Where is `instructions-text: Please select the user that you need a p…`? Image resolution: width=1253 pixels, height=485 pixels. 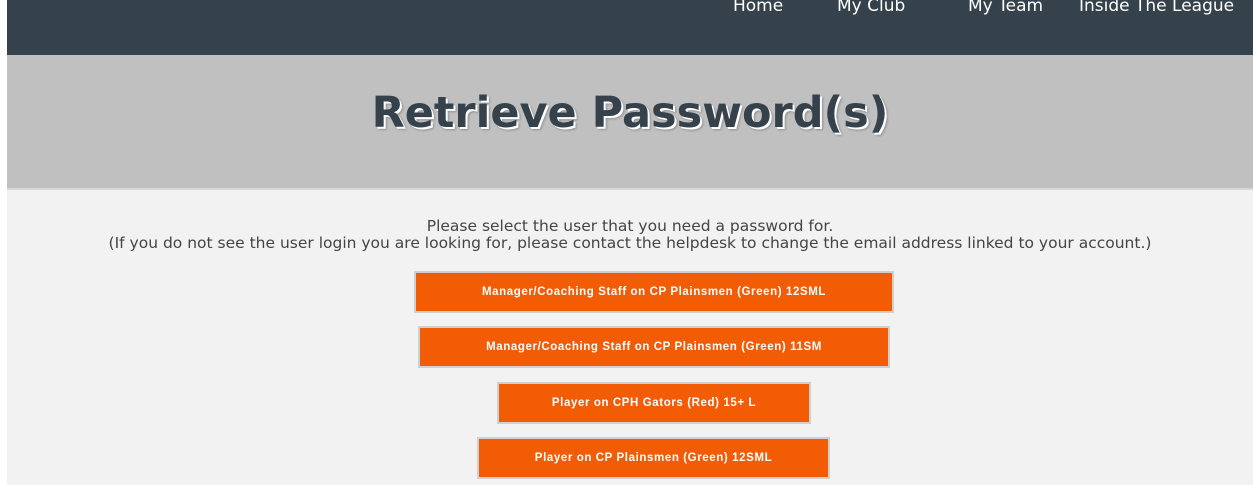 instructions-text: Please select the user that you need a p… is located at coordinates (630, 235).